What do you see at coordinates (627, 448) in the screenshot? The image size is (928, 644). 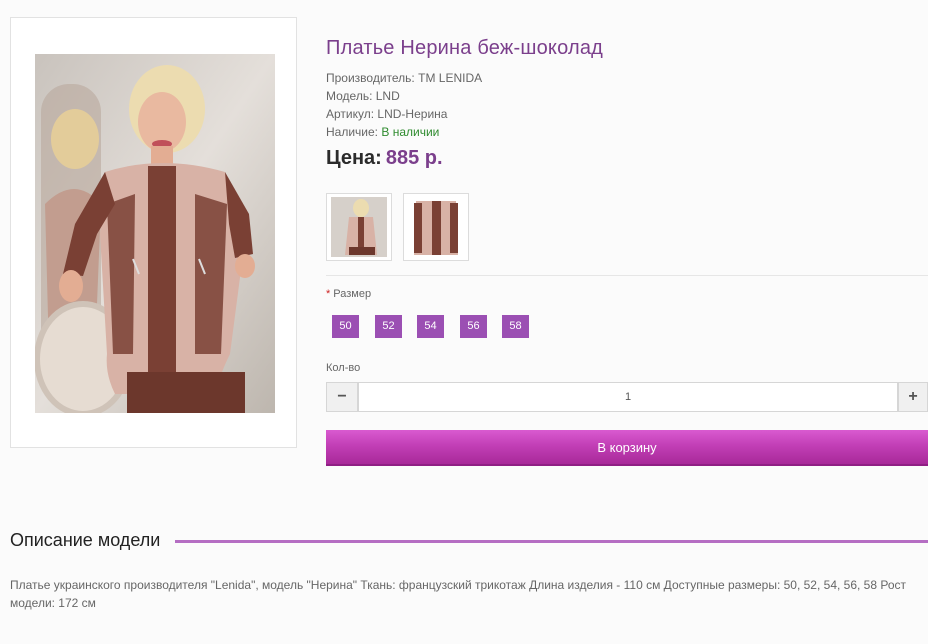 I see `add-to-cart-button: В корзину` at bounding box center [627, 448].